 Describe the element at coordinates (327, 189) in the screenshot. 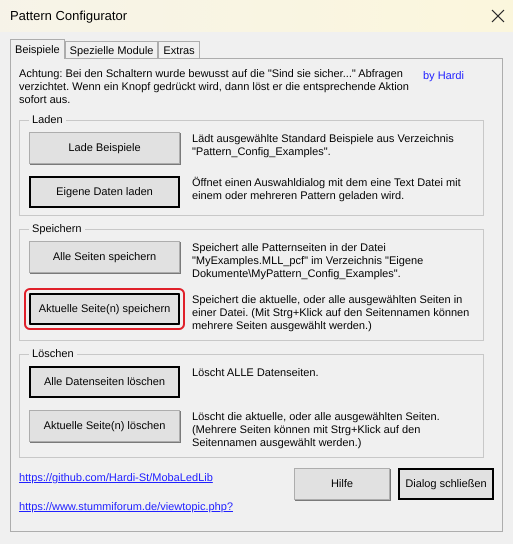

I see `action-description: Öffnet einen Auswahldialog mit dem eine Text Datei mit einem oder mehreren Pattern geladen wird.` at that location.